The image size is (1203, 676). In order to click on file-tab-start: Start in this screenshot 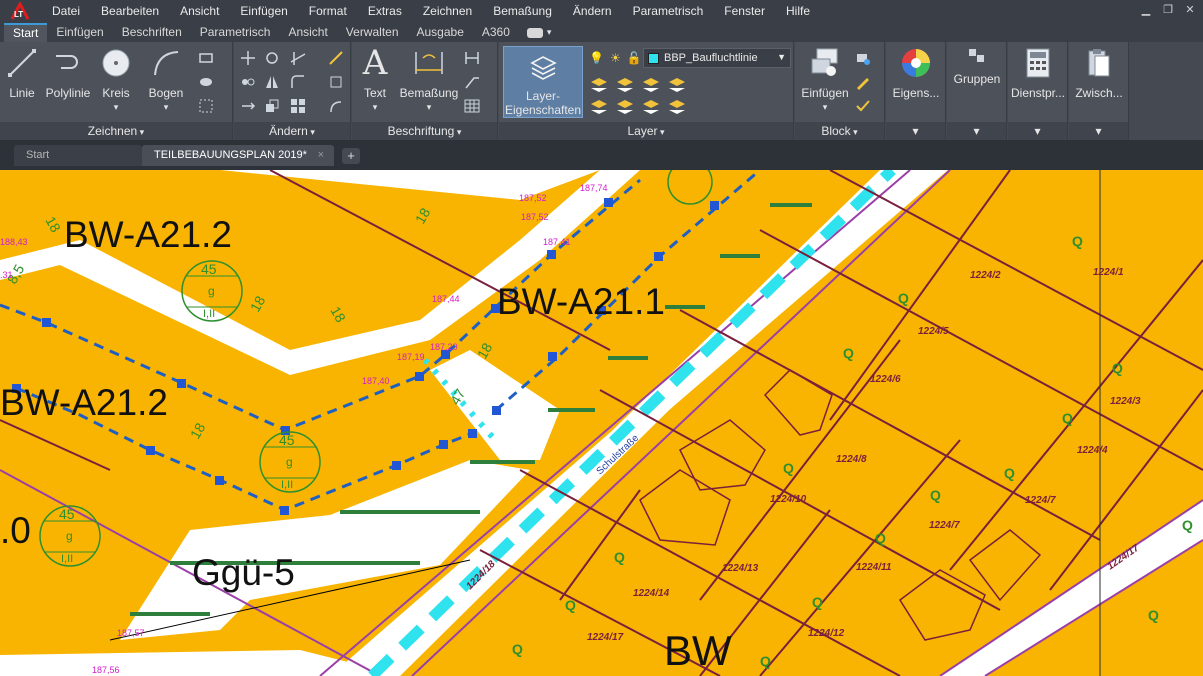, I will do `click(78, 155)`.